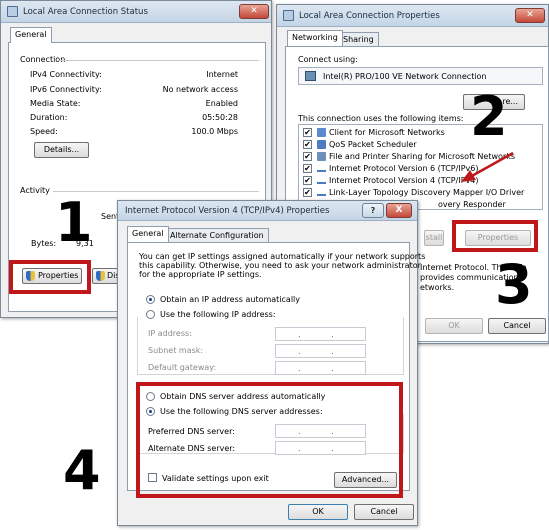 The image size is (549, 530). I want to click on subnet-mask-field: . . ., so click(320, 351).